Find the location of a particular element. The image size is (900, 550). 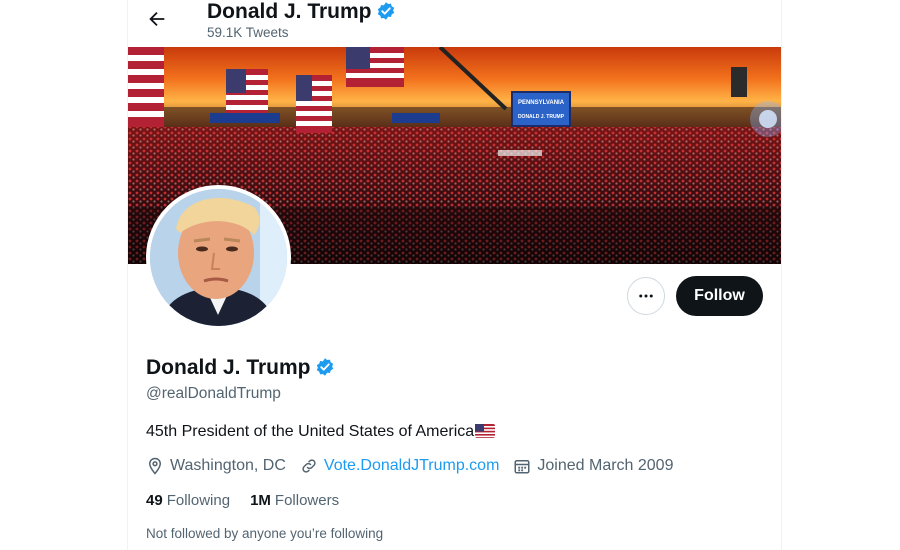

profile-name-text: Donald J. Trump is located at coordinates (228, 367).